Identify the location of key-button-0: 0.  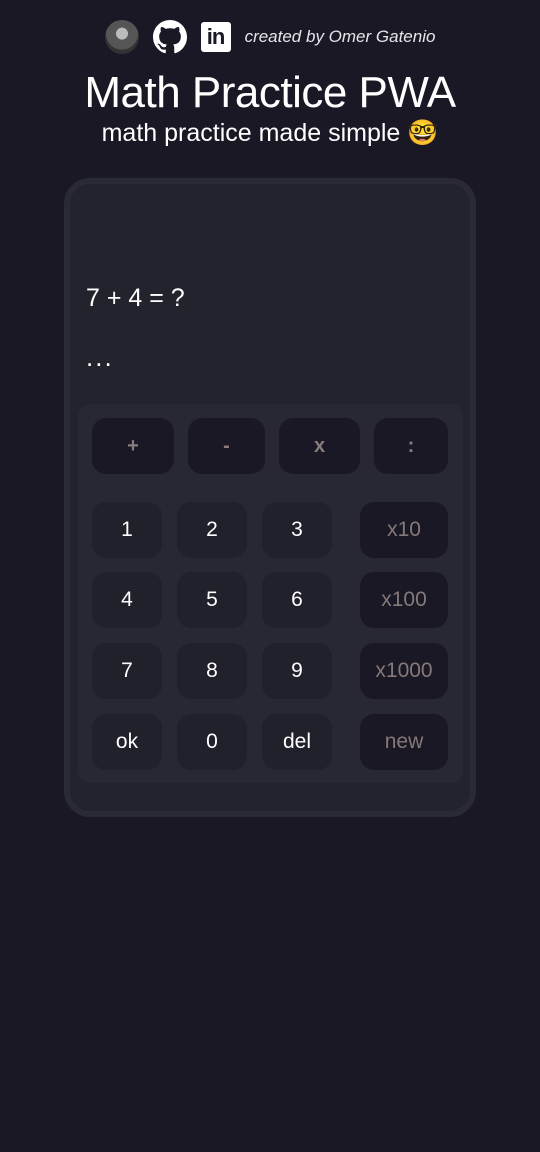
(212, 742).